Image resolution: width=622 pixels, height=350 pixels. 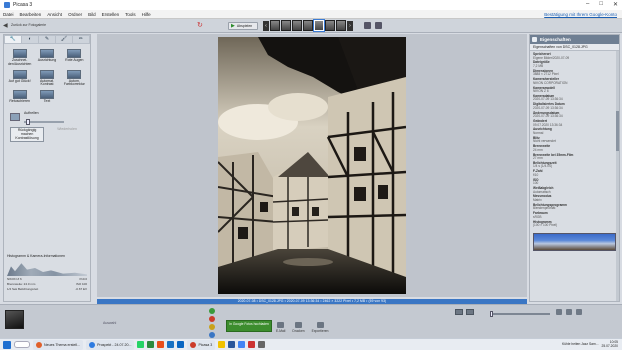 What do you see at coordinates (459, 312) in the screenshot?
I see `single-view-icon` at bounding box center [459, 312].